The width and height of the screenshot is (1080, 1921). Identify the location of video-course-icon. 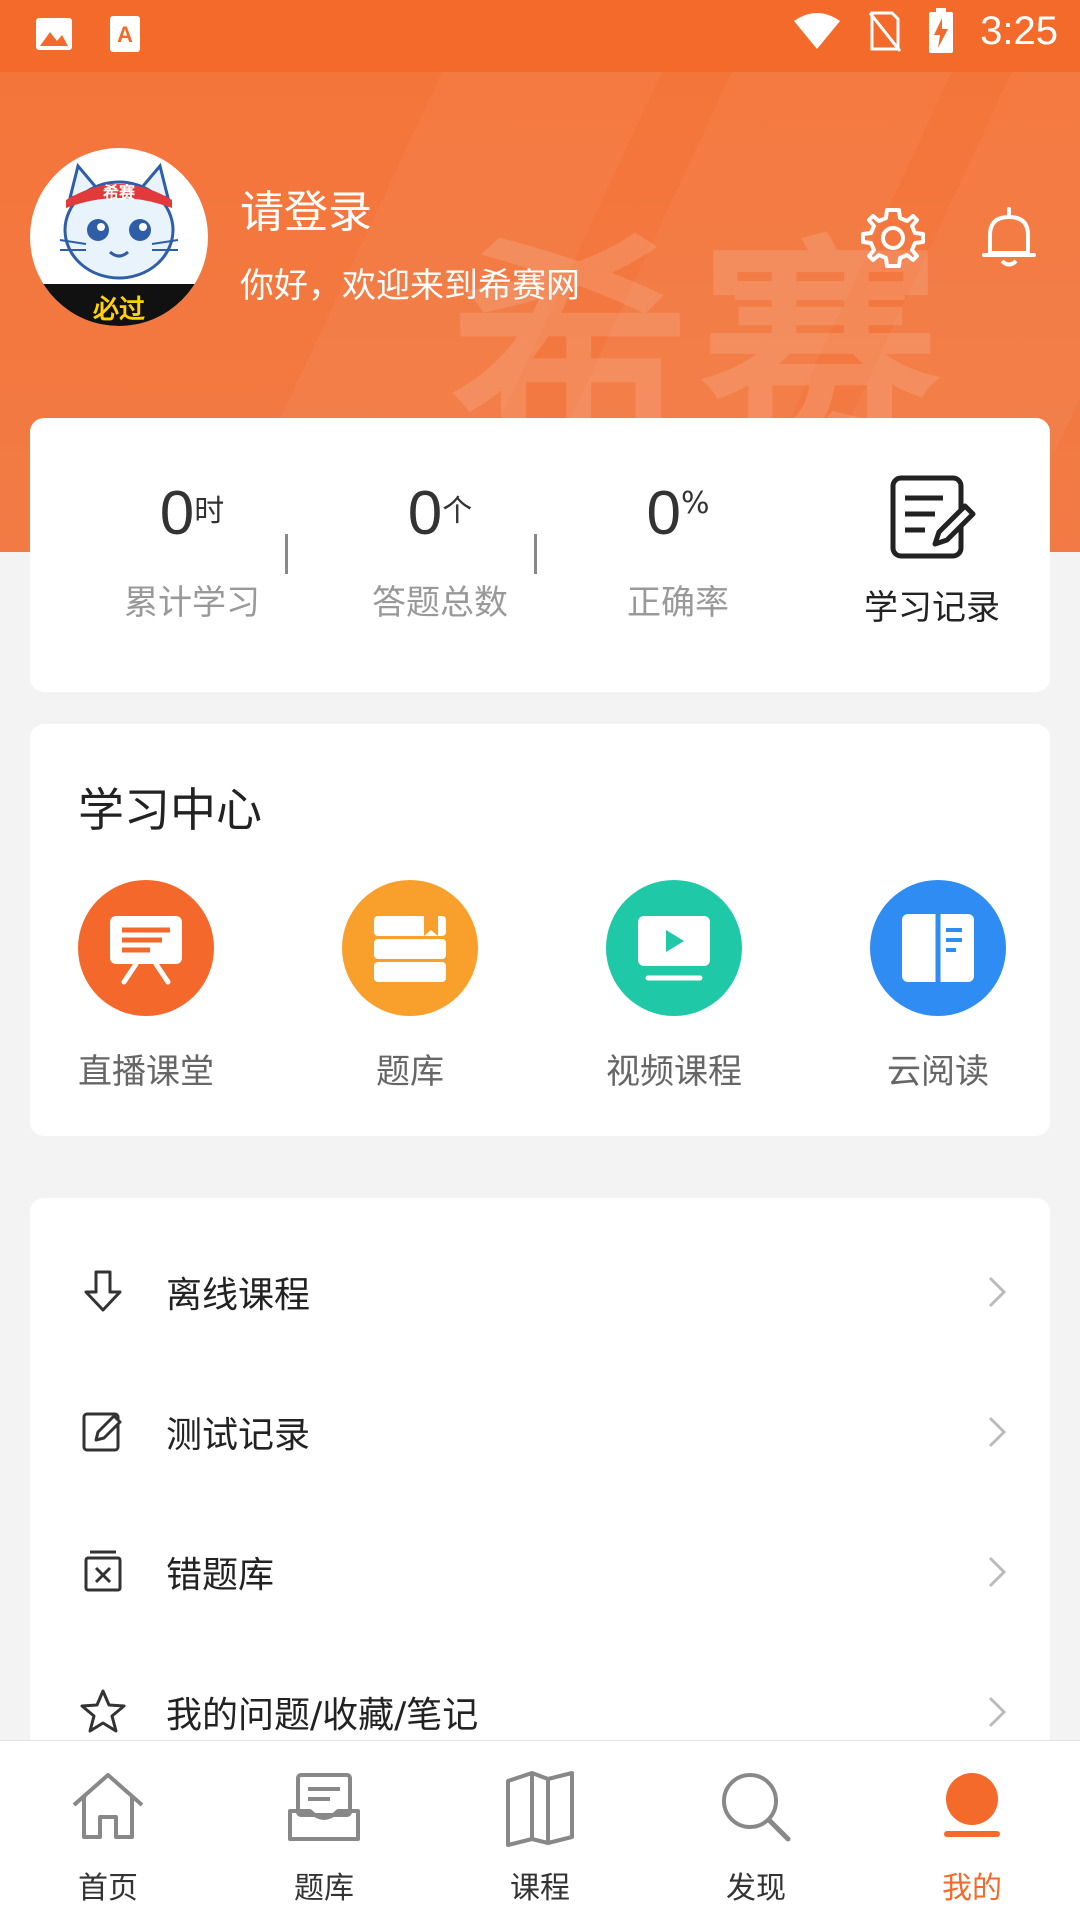
(674, 948).